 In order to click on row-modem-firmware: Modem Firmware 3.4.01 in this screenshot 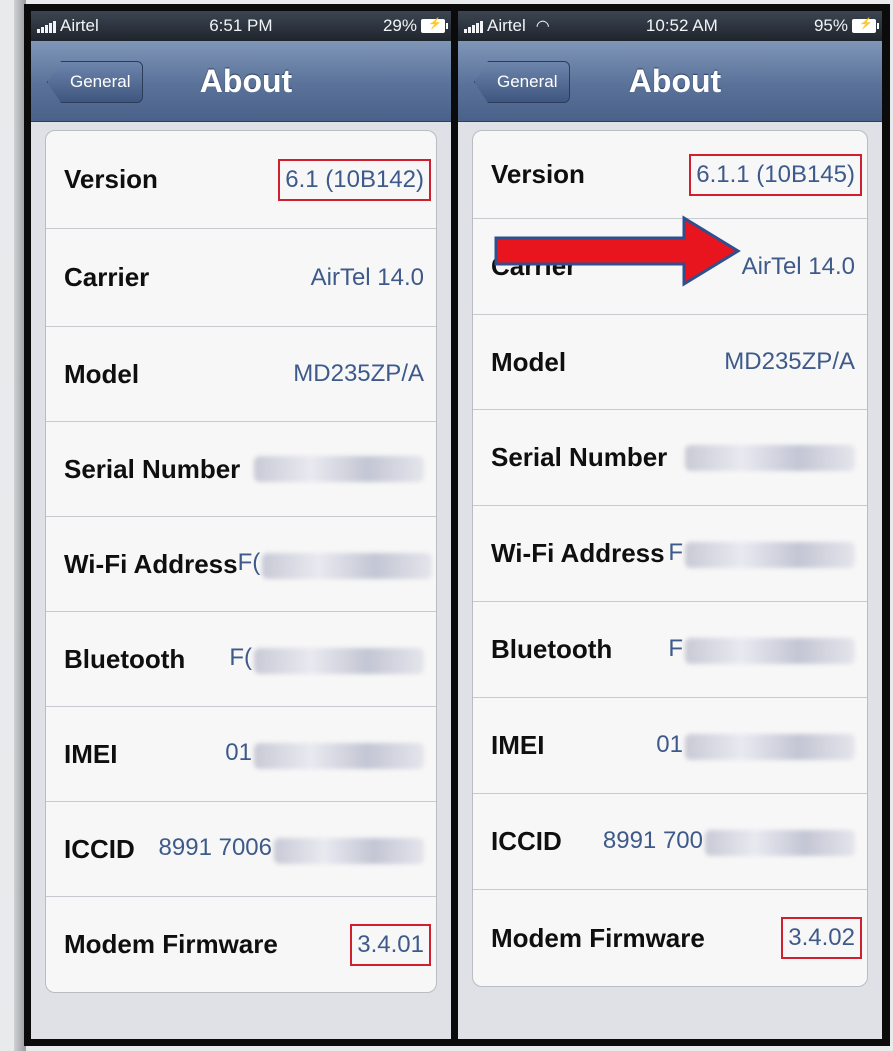, I will do `click(241, 944)`.